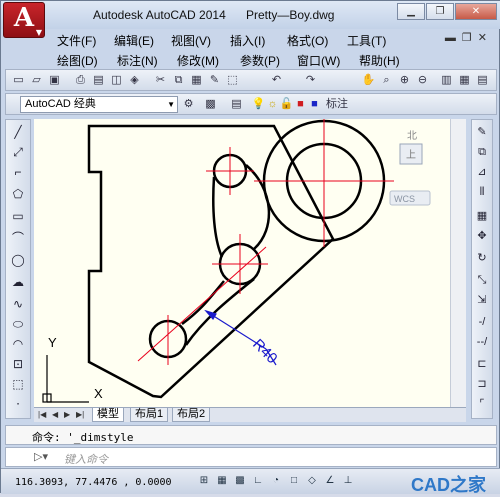 The image size is (500, 497). Describe the element at coordinates (307, 40) in the screenshot. I see `menu-format: 格式(O)` at that location.